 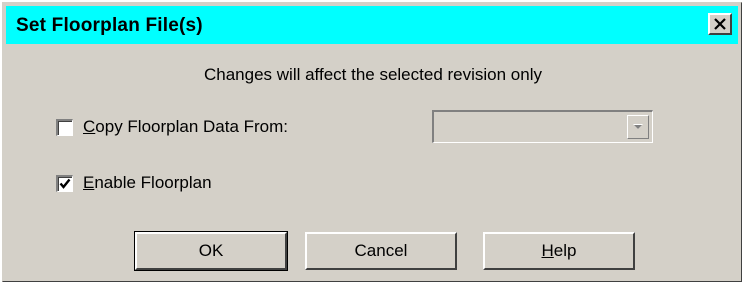 What do you see at coordinates (547, 250) in the screenshot?
I see `help-accel-key: H` at bounding box center [547, 250].